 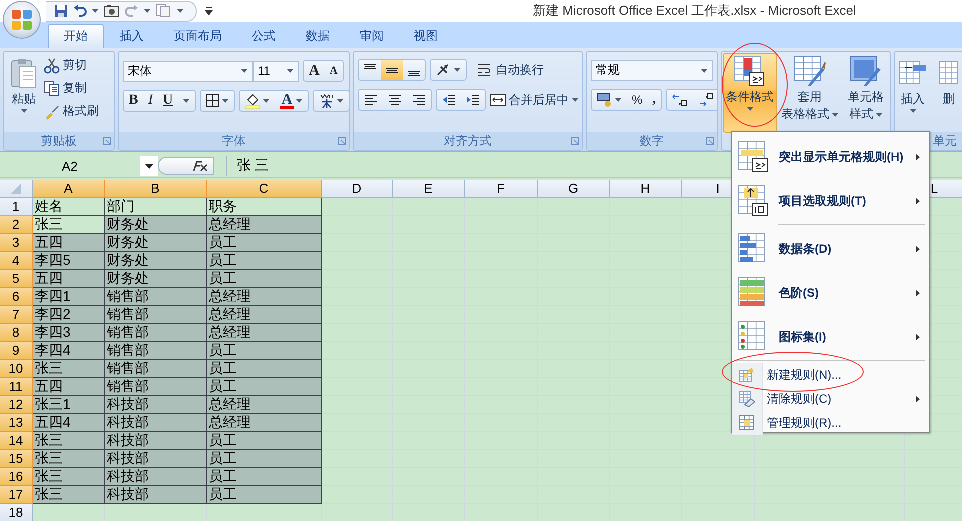 What do you see at coordinates (392, 70) in the screenshot?
I see `vertical-align-button` at bounding box center [392, 70].